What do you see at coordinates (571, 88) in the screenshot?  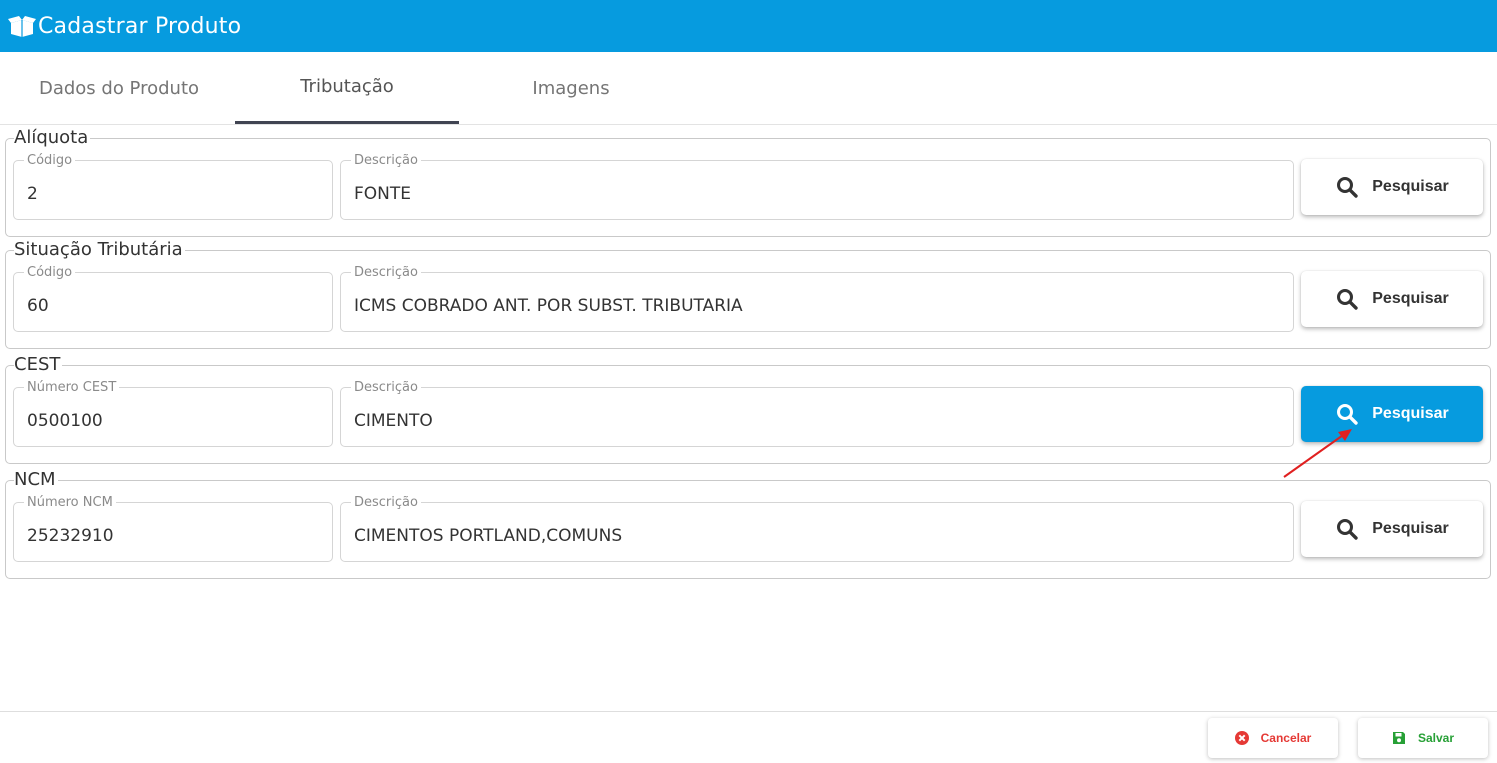 I see `tab-imagens: Imagens` at bounding box center [571, 88].